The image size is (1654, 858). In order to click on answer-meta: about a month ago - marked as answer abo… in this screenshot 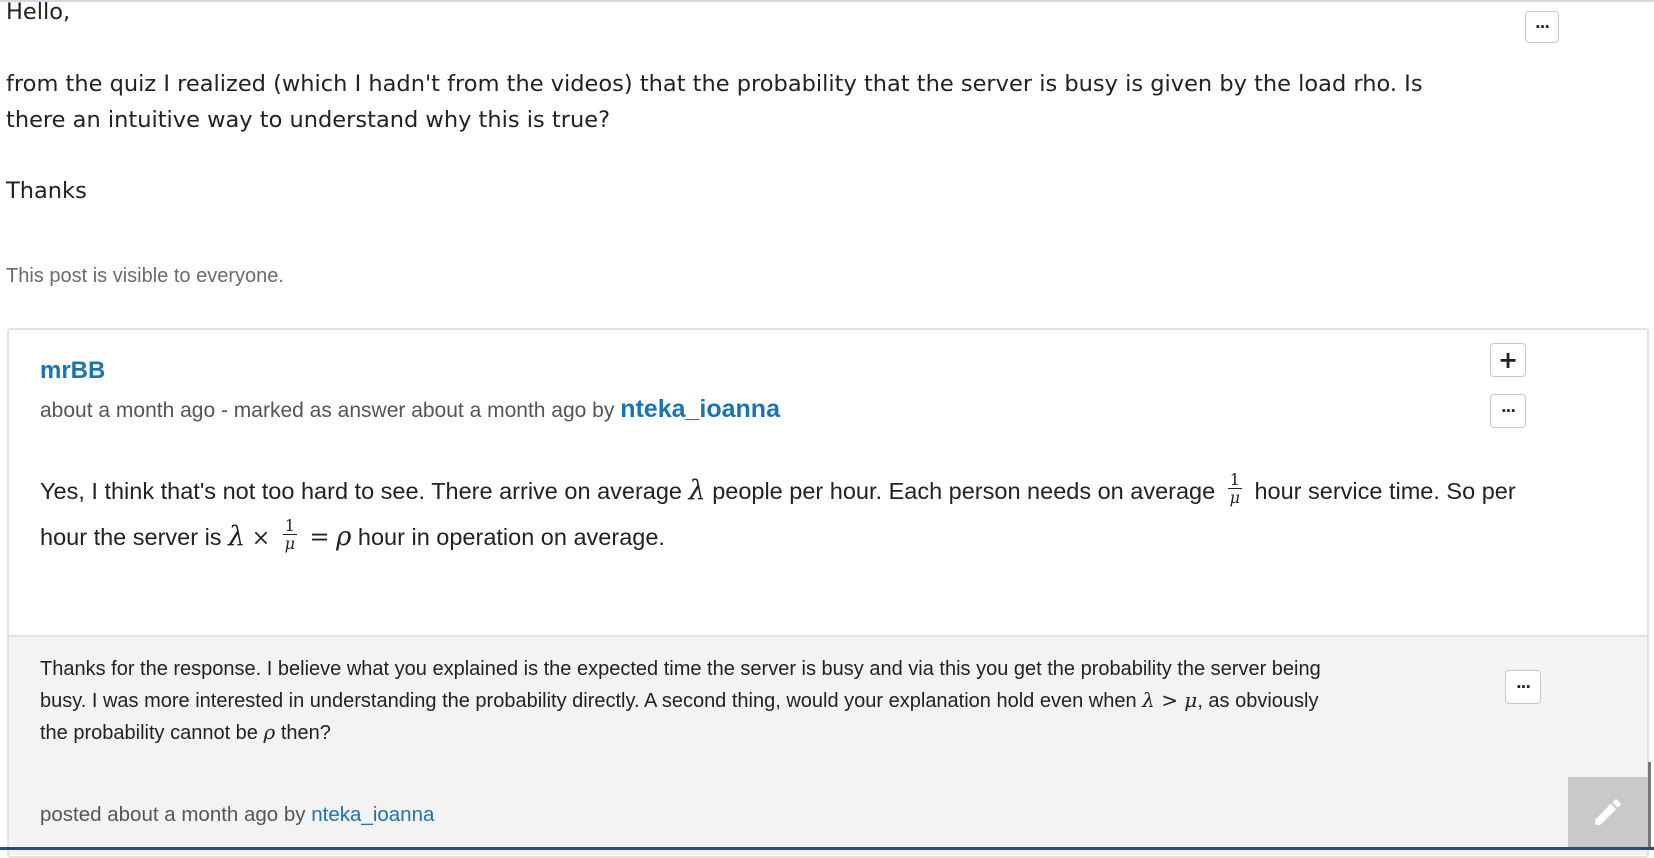, I will do `click(410, 409)`.